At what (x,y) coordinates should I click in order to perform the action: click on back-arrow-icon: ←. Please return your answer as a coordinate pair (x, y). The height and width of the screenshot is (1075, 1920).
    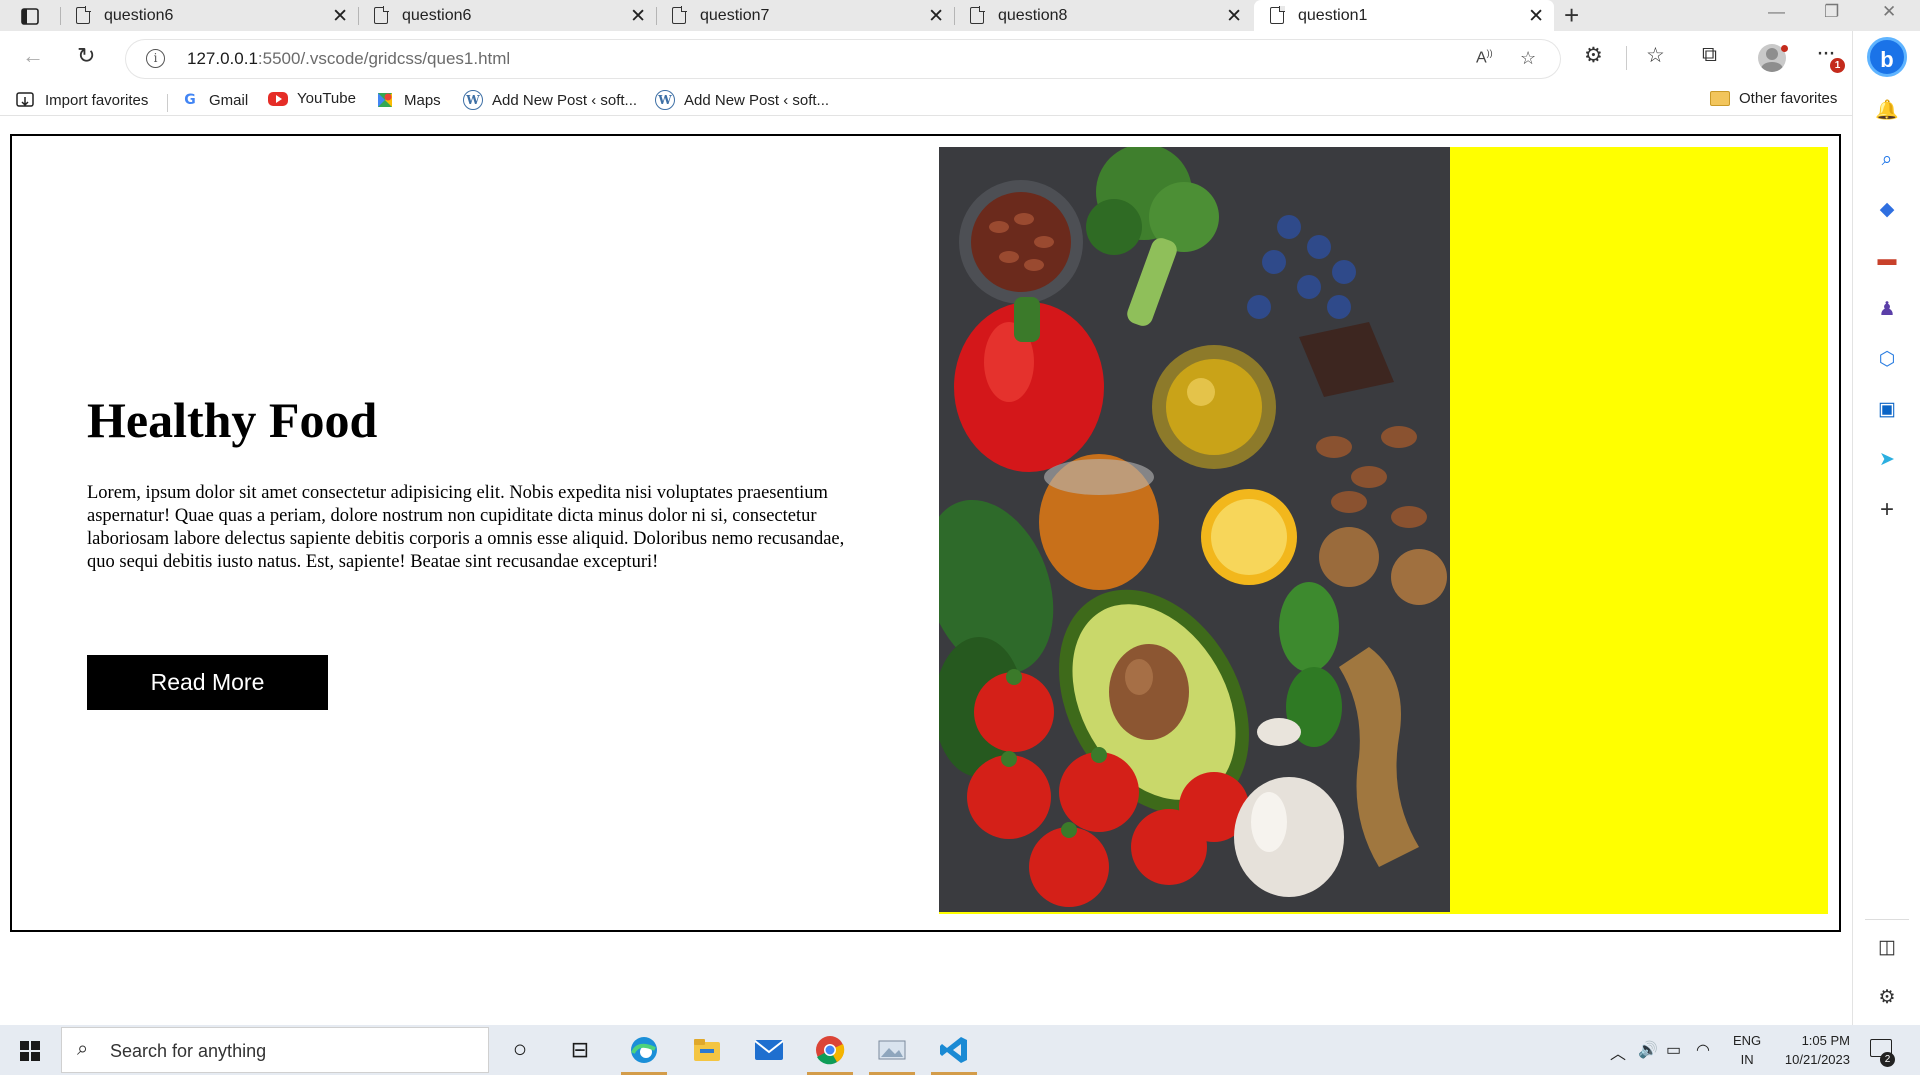
    Looking at the image, I should click on (33, 56).